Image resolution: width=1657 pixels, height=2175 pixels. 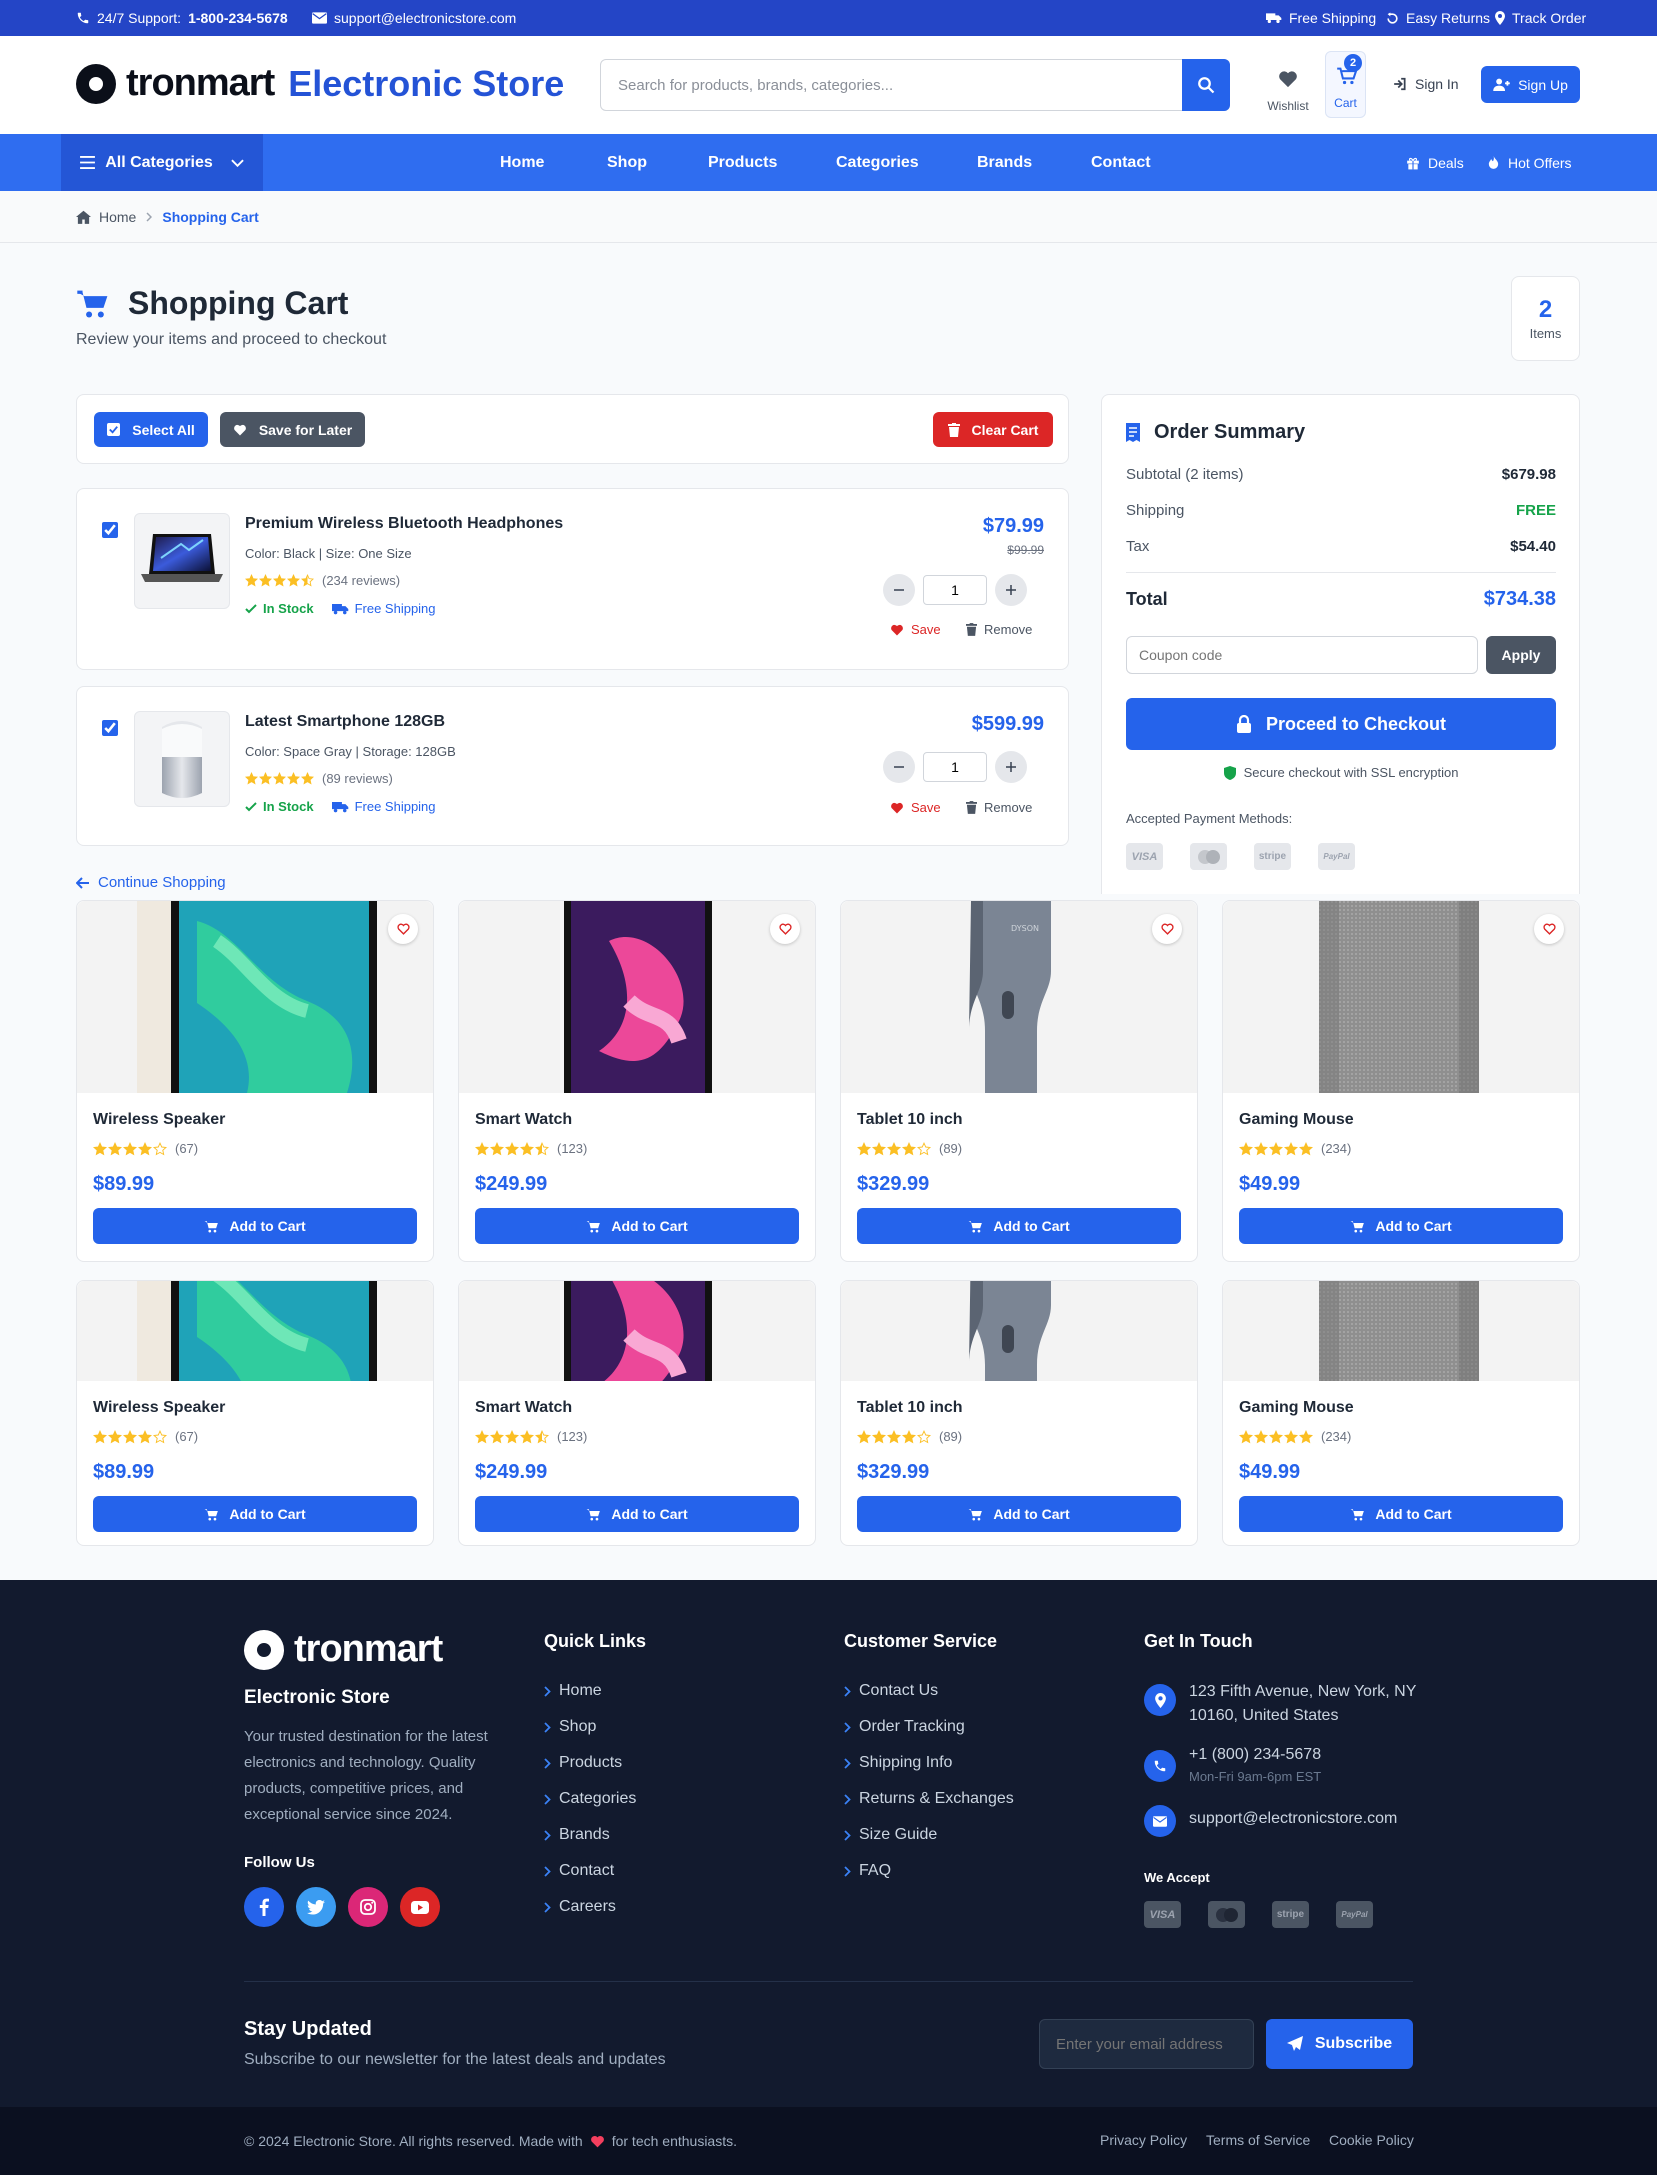 I want to click on footer-logo: tronmart, so click(x=343, y=1649).